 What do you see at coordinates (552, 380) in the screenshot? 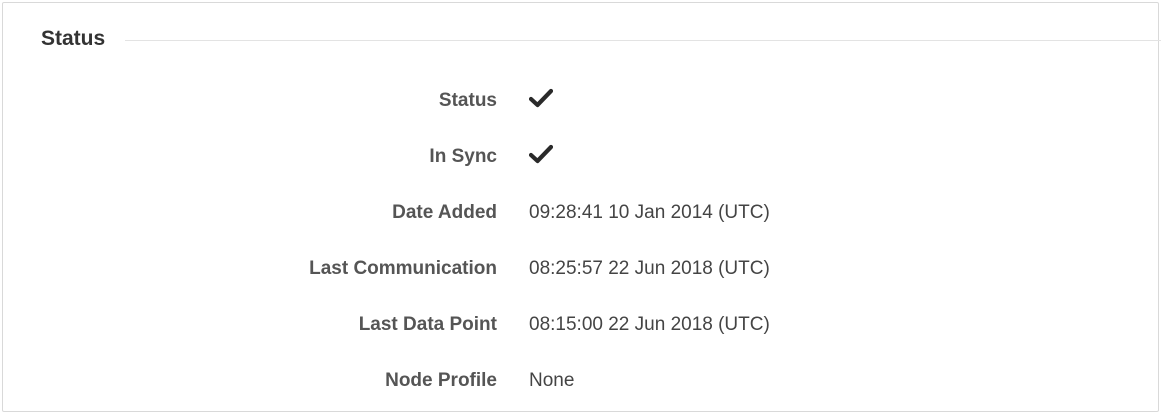
I see `node-profile-value: None` at bounding box center [552, 380].